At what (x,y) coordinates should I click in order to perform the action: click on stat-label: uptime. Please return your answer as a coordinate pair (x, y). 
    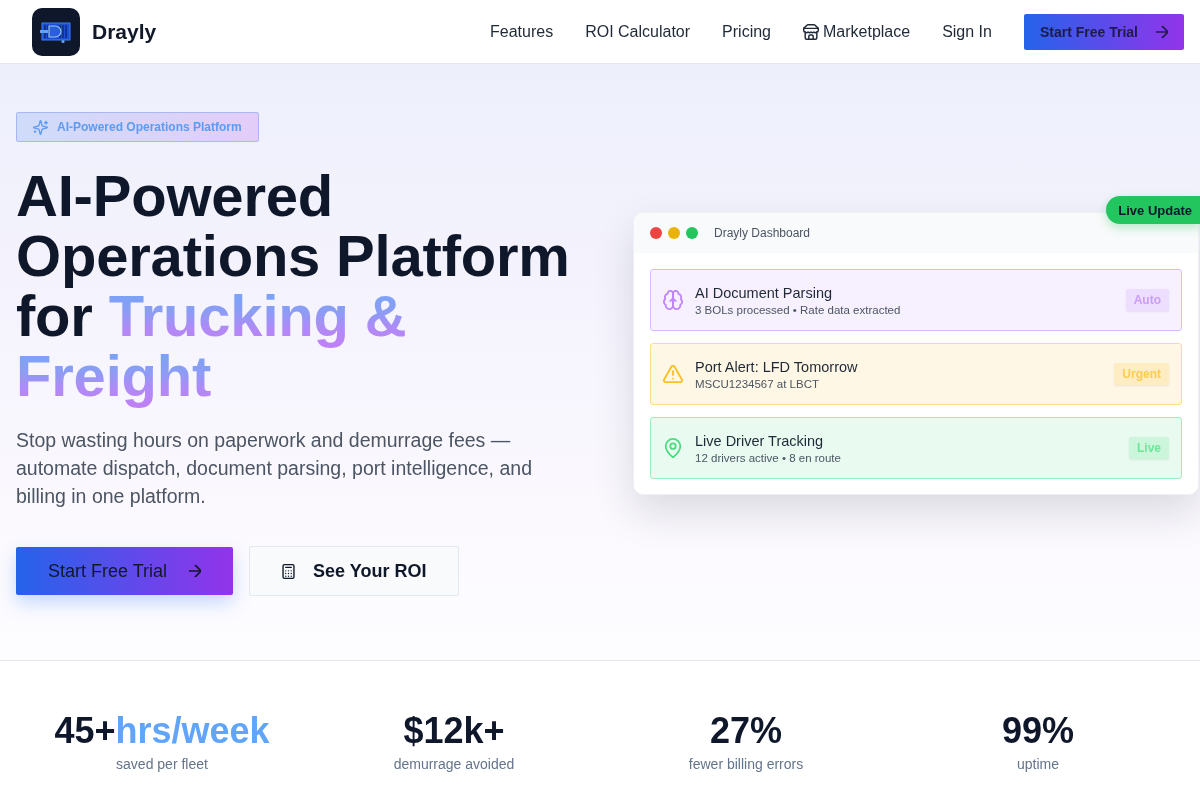
    Looking at the image, I should click on (1038, 764).